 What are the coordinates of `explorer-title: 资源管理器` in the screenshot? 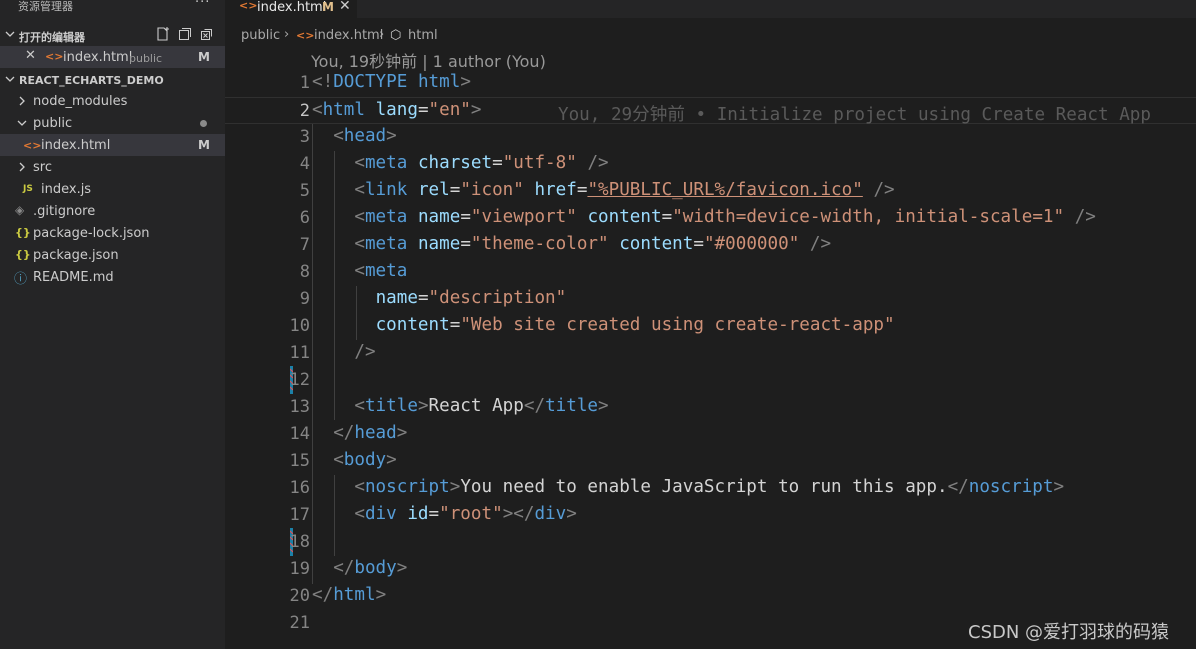 It's located at (45, 6).